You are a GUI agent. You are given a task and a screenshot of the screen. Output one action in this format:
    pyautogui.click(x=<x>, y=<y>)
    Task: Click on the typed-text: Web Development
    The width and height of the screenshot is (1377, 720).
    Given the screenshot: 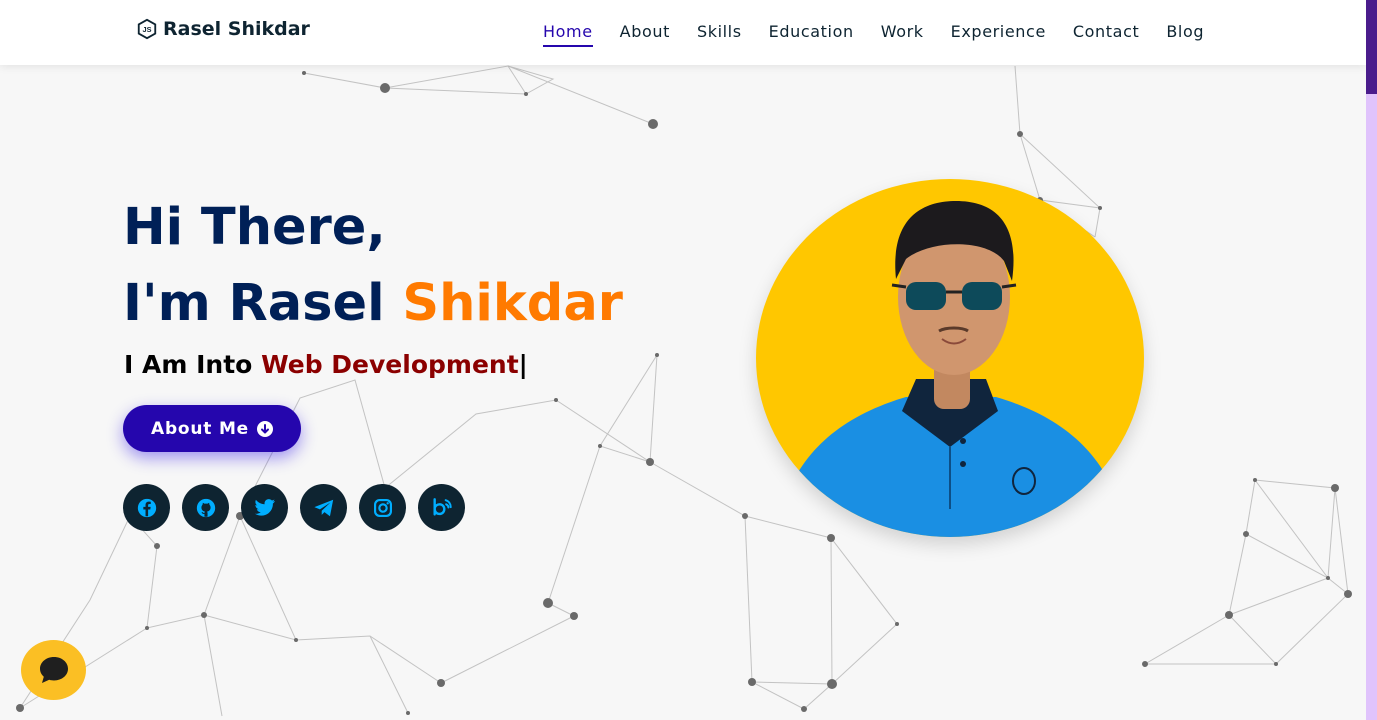 What is the action you would take?
    pyautogui.click(x=390, y=364)
    